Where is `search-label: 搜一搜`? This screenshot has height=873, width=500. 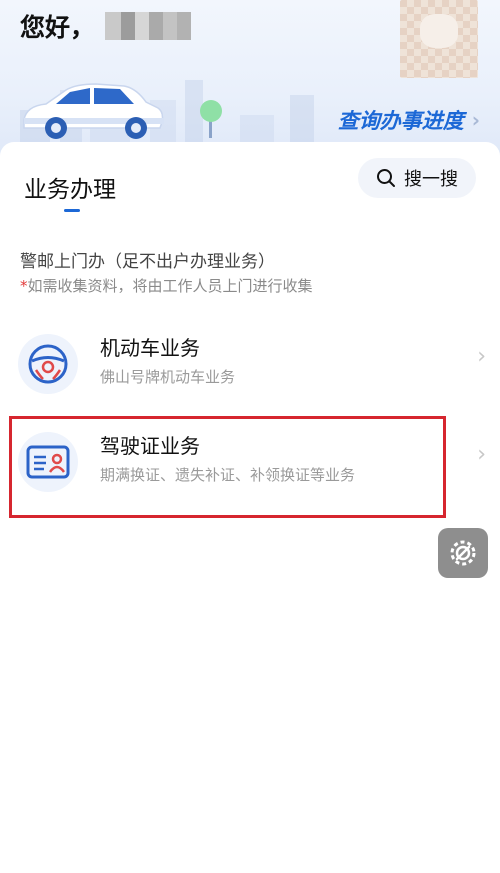
search-label: 搜一搜 is located at coordinates (431, 179).